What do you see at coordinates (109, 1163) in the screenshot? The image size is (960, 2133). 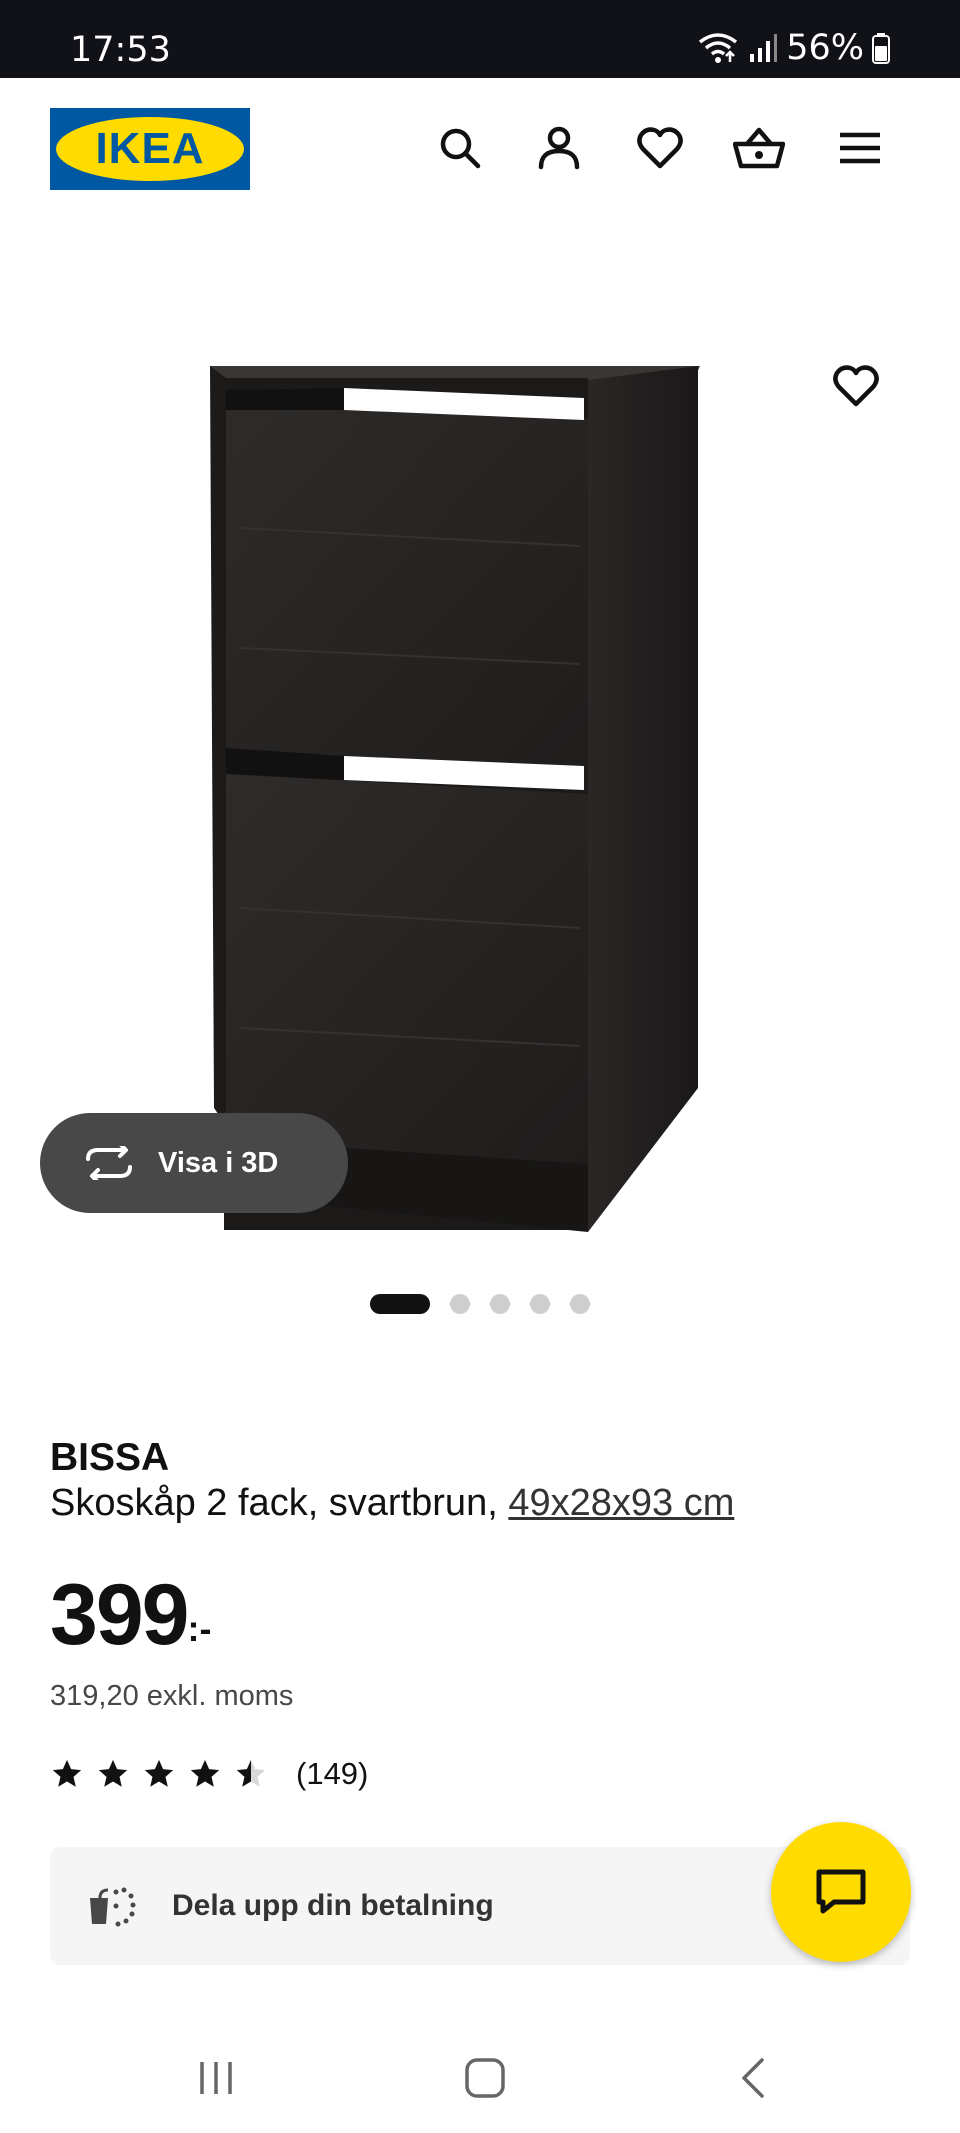 I see `rotate-3d-icon` at bounding box center [109, 1163].